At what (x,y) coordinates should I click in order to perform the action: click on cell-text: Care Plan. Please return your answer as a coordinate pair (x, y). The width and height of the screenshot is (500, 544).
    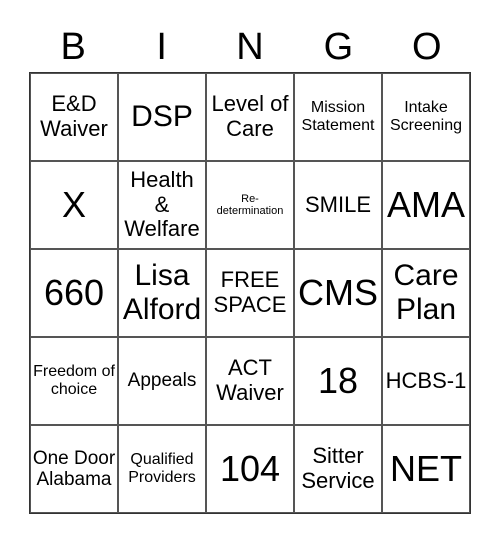
    Looking at the image, I should click on (426, 292).